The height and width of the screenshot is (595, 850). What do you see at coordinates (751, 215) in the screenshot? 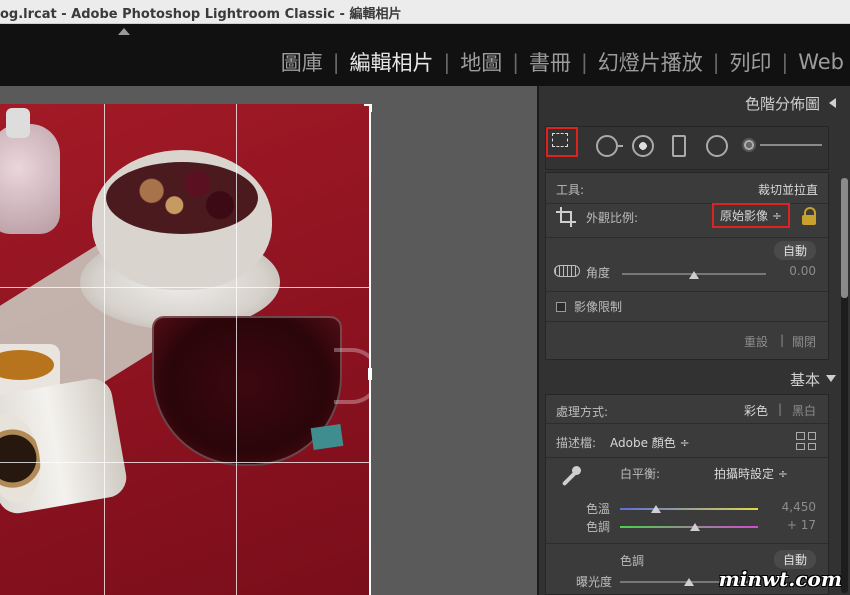
I see `aspect-ratio-select: 原始影像 ÷` at bounding box center [751, 215].